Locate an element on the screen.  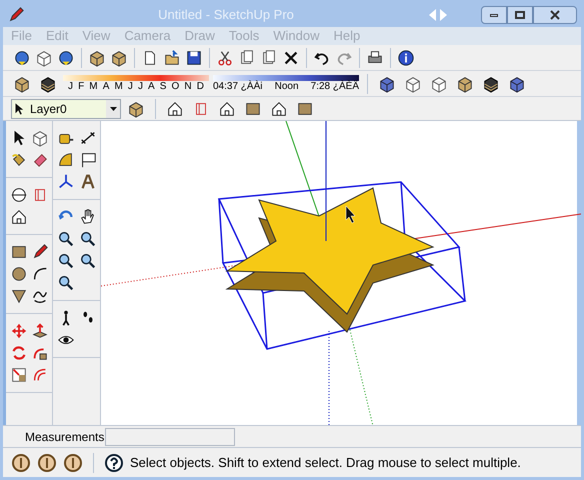
menu-item: Tools is located at coordinates (244, 36).